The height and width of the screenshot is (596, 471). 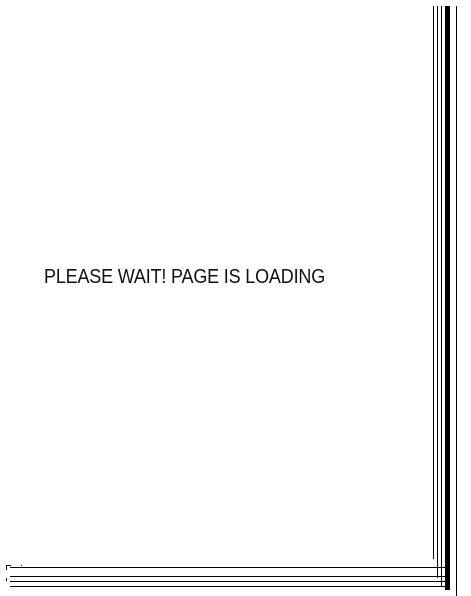 I want to click on frame-corner-mark-lower, so click(x=8, y=579).